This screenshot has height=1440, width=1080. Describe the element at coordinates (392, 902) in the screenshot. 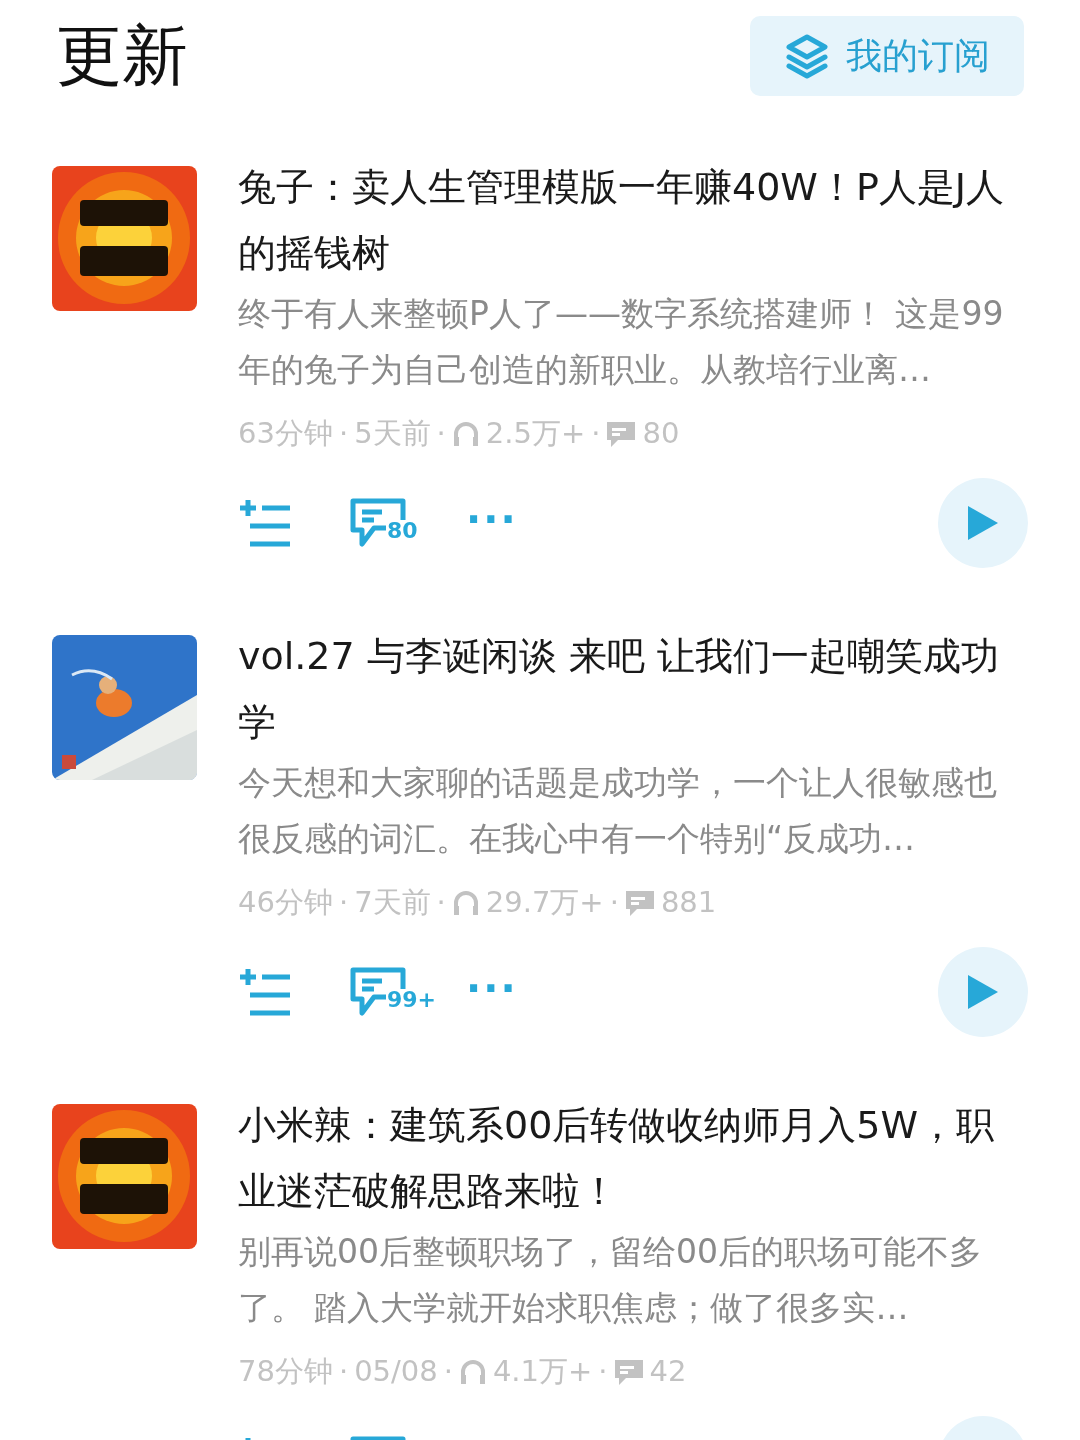

I see `date-text: 7天前` at that location.